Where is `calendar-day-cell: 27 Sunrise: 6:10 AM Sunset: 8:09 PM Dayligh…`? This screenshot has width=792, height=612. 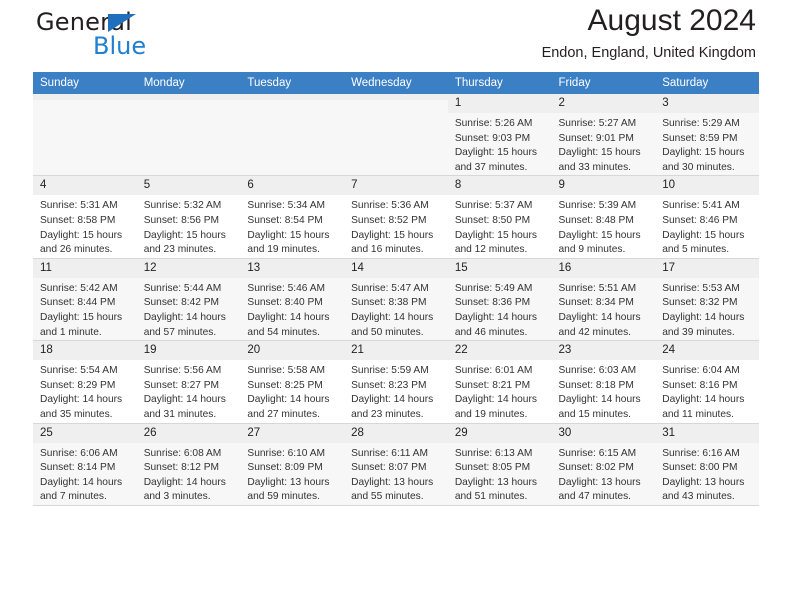
calendar-day-cell: 27 Sunrise: 6:10 AM Sunset: 8:09 PM Dayligh… is located at coordinates (292, 464).